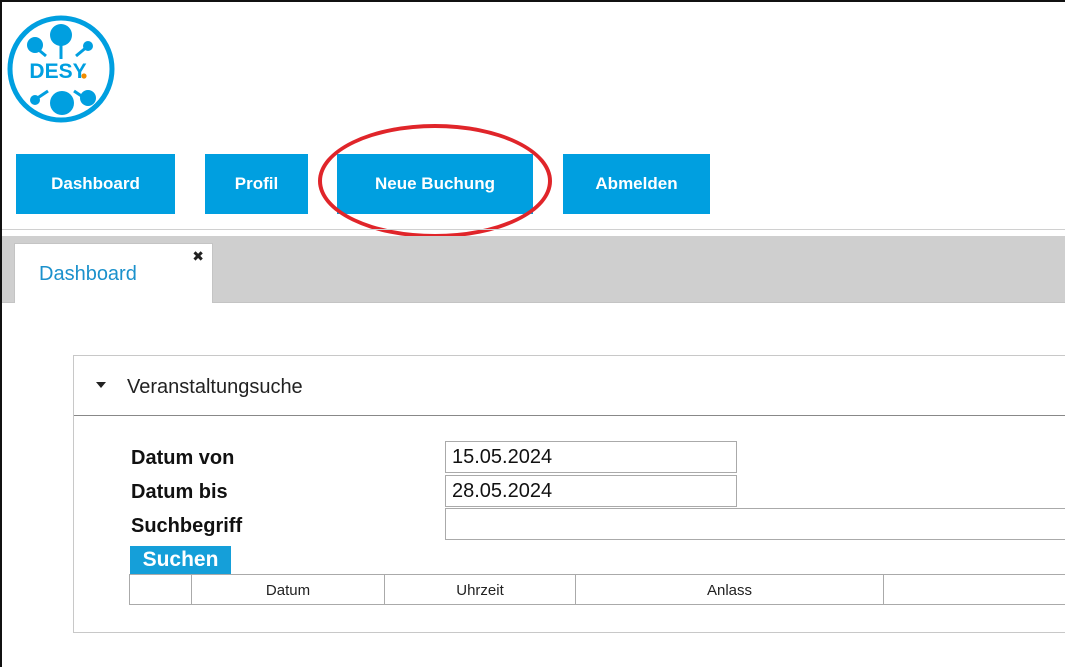 The width and height of the screenshot is (1065, 667). Describe the element at coordinates (533, 229) in the screenshot. I see `header-divider` at that location.